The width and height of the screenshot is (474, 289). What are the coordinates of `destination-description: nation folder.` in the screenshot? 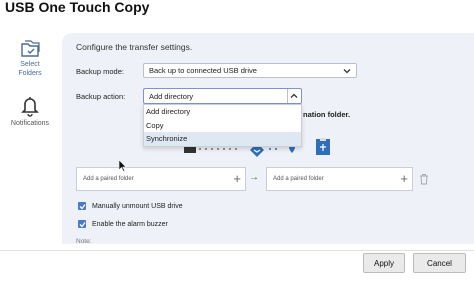 It's located at (327, 114).